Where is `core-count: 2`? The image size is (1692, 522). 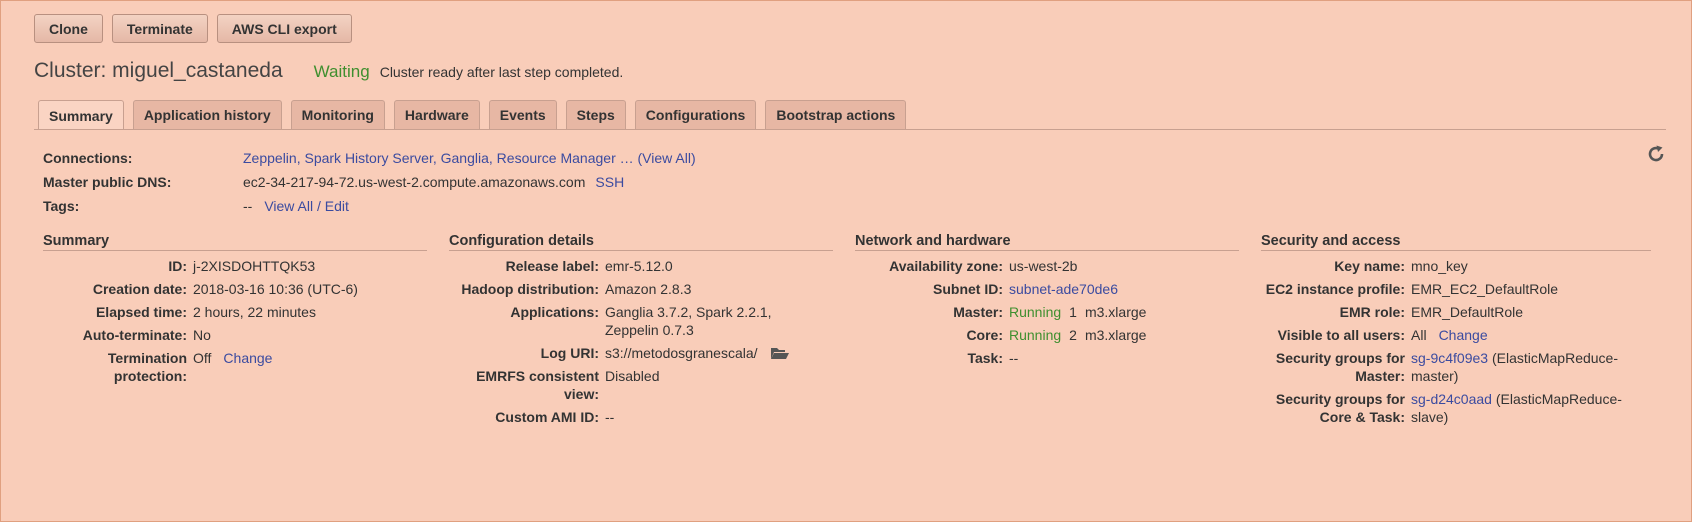 core-count: 2 is located at coordinates (1073, 335).